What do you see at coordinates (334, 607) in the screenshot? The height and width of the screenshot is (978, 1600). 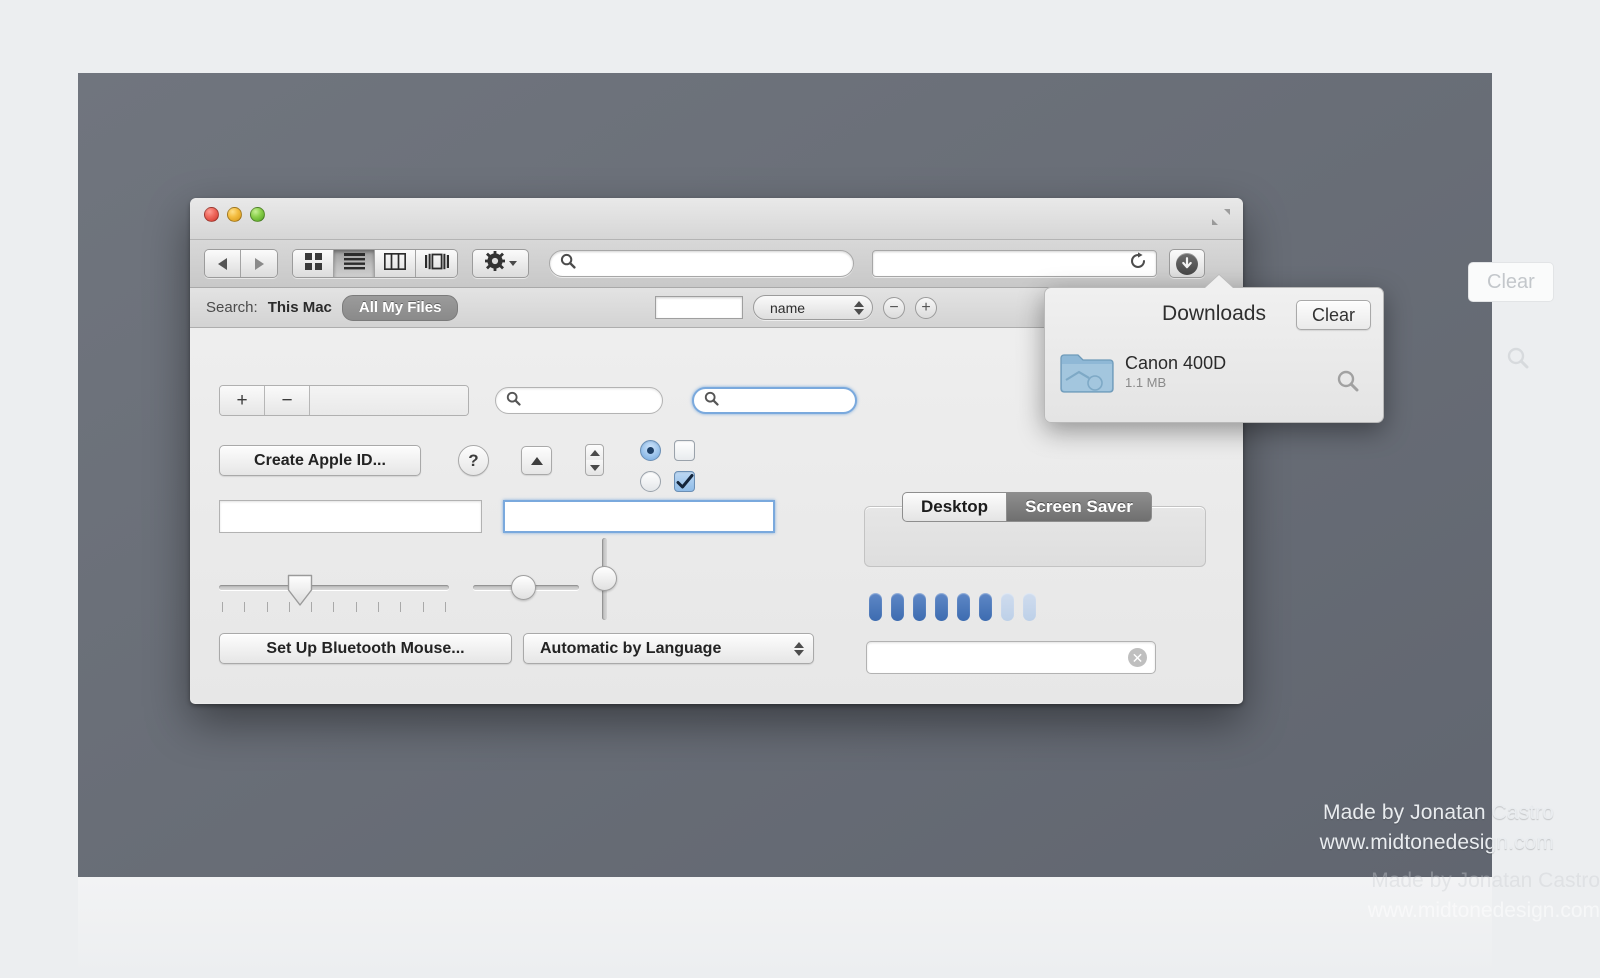 I see `slider-tick-marks` at bounding box center [334, 607].